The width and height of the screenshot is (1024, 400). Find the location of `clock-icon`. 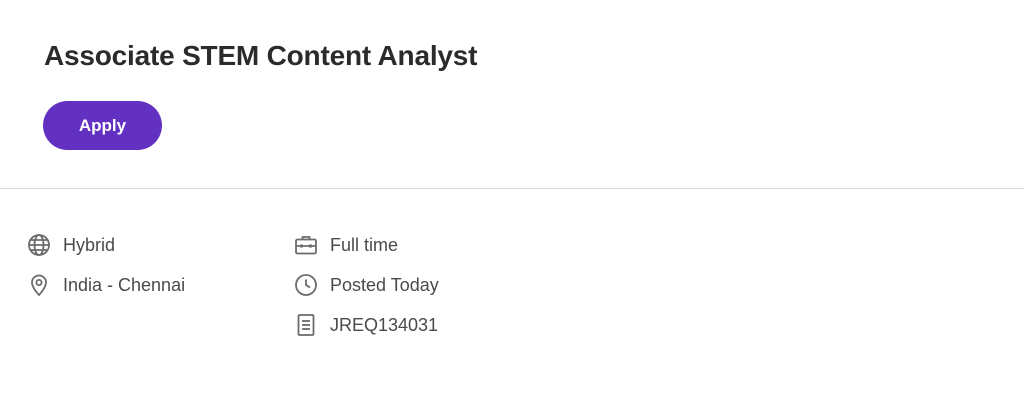

clock-icon is located at coordinates (306, 285).